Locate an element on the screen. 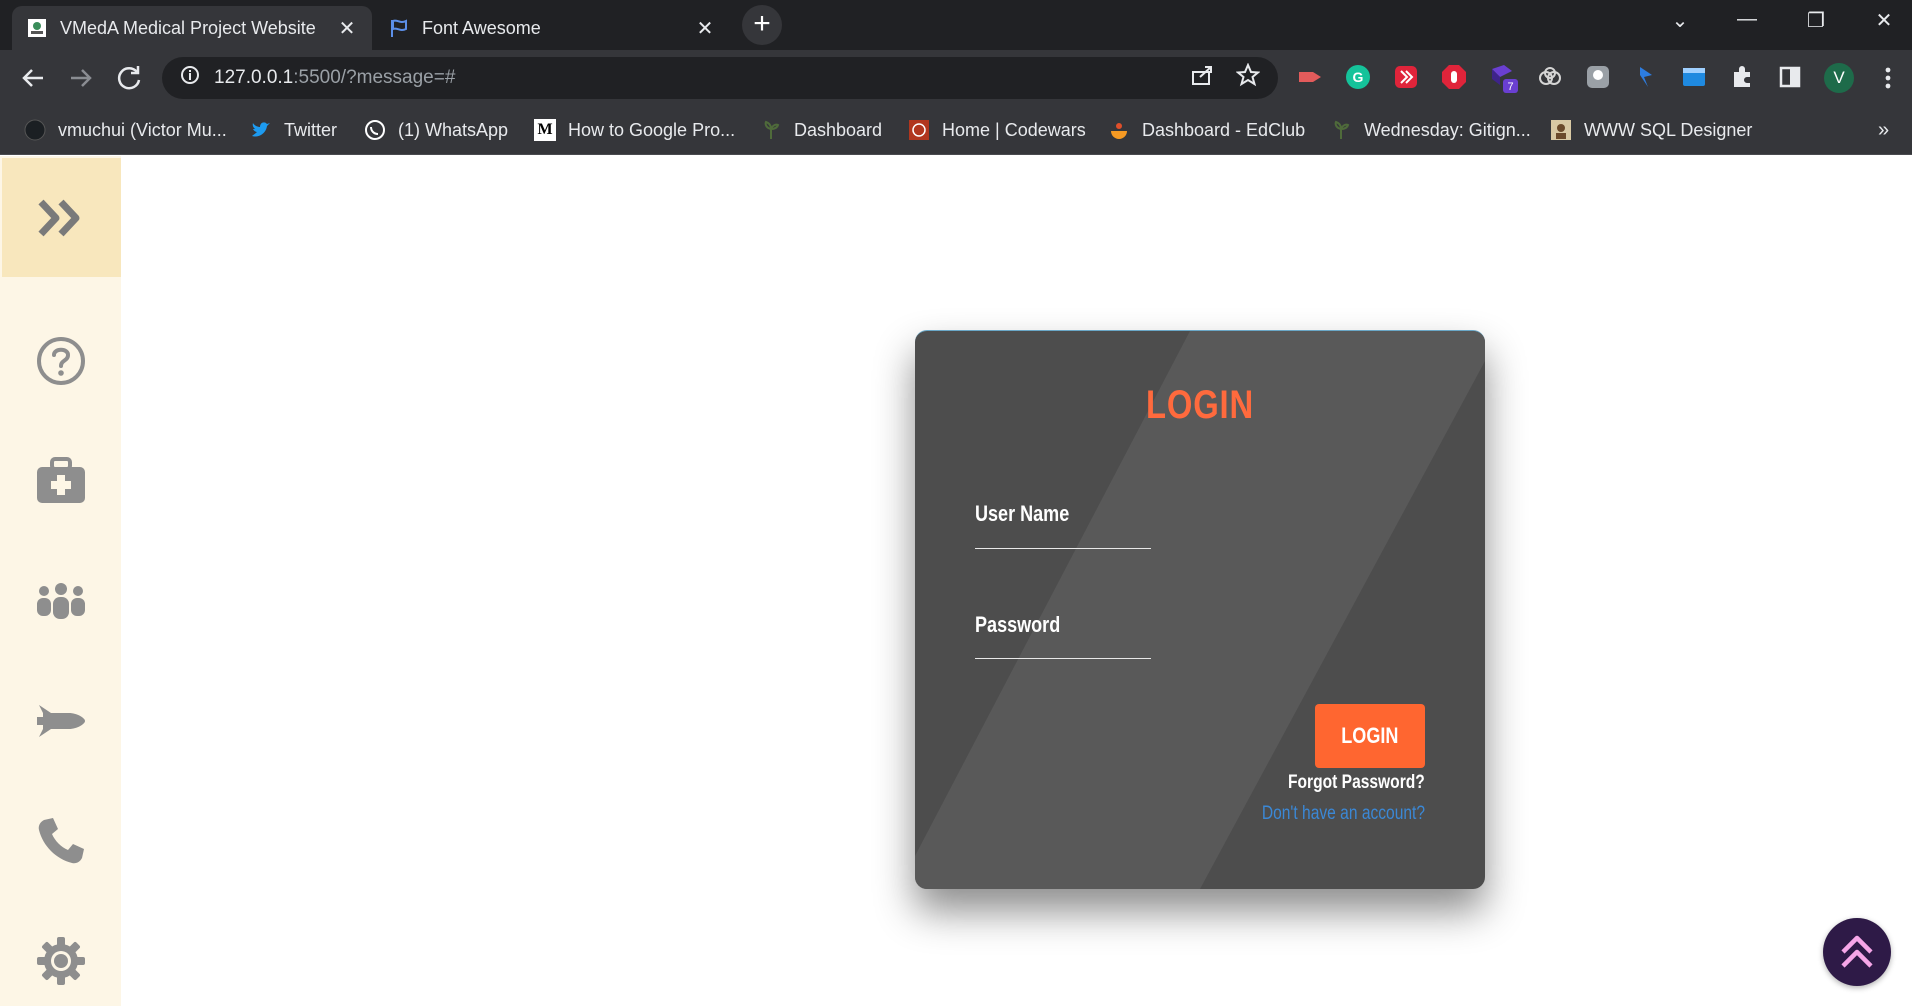 The width and height of the screenshot is (1912, 1006). profile-avatar: V is located at coordinates (1839, 78).